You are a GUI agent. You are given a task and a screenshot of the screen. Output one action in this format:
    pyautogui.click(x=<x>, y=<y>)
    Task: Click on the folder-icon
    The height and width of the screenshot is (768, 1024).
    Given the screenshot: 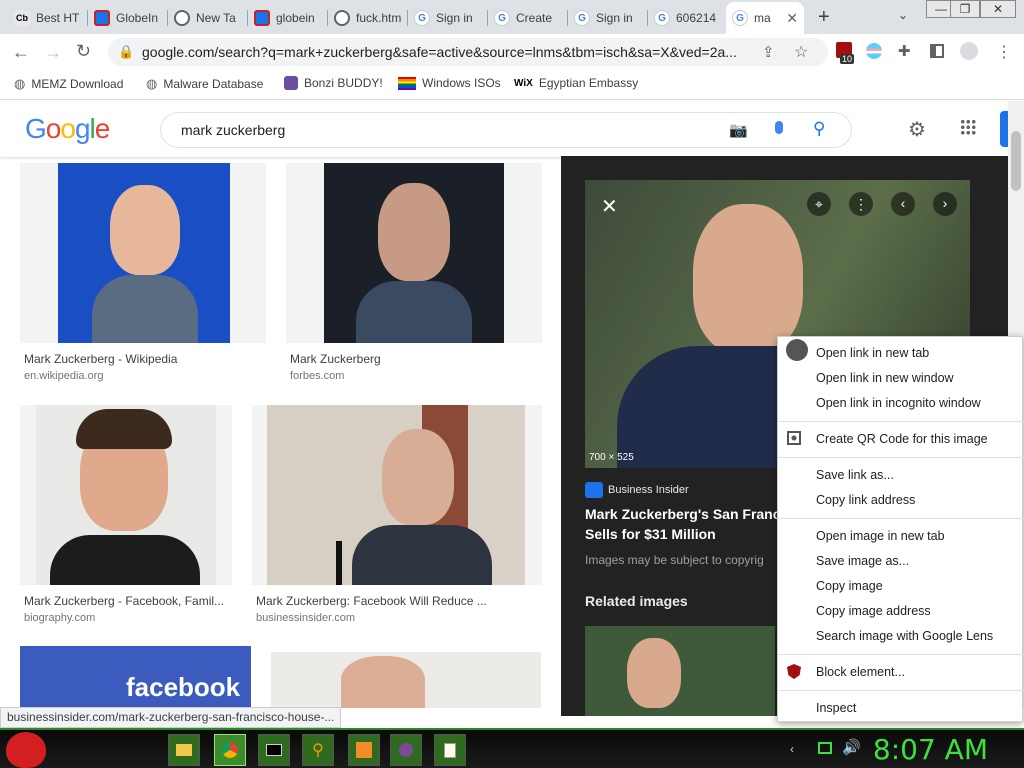 What is the action you would take?
    pyautogui.click(x=184, y=750)
    